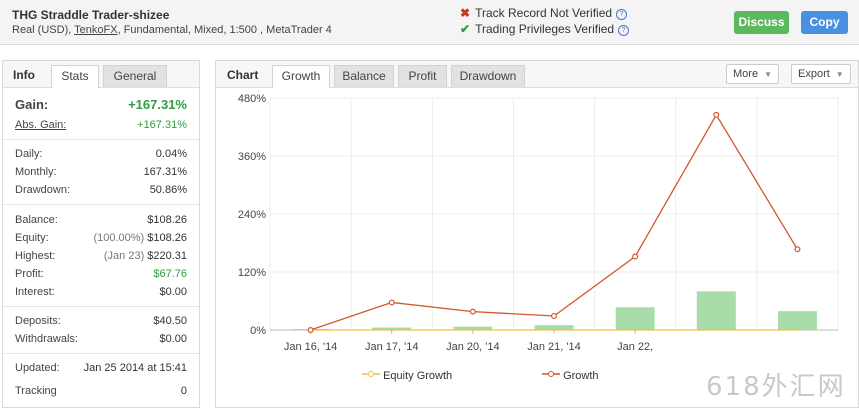 Image resolution: width=859 pixels, height=409 pixels. I want to click on stat-deposits: Deposits: $40.50, so click(101, 321).